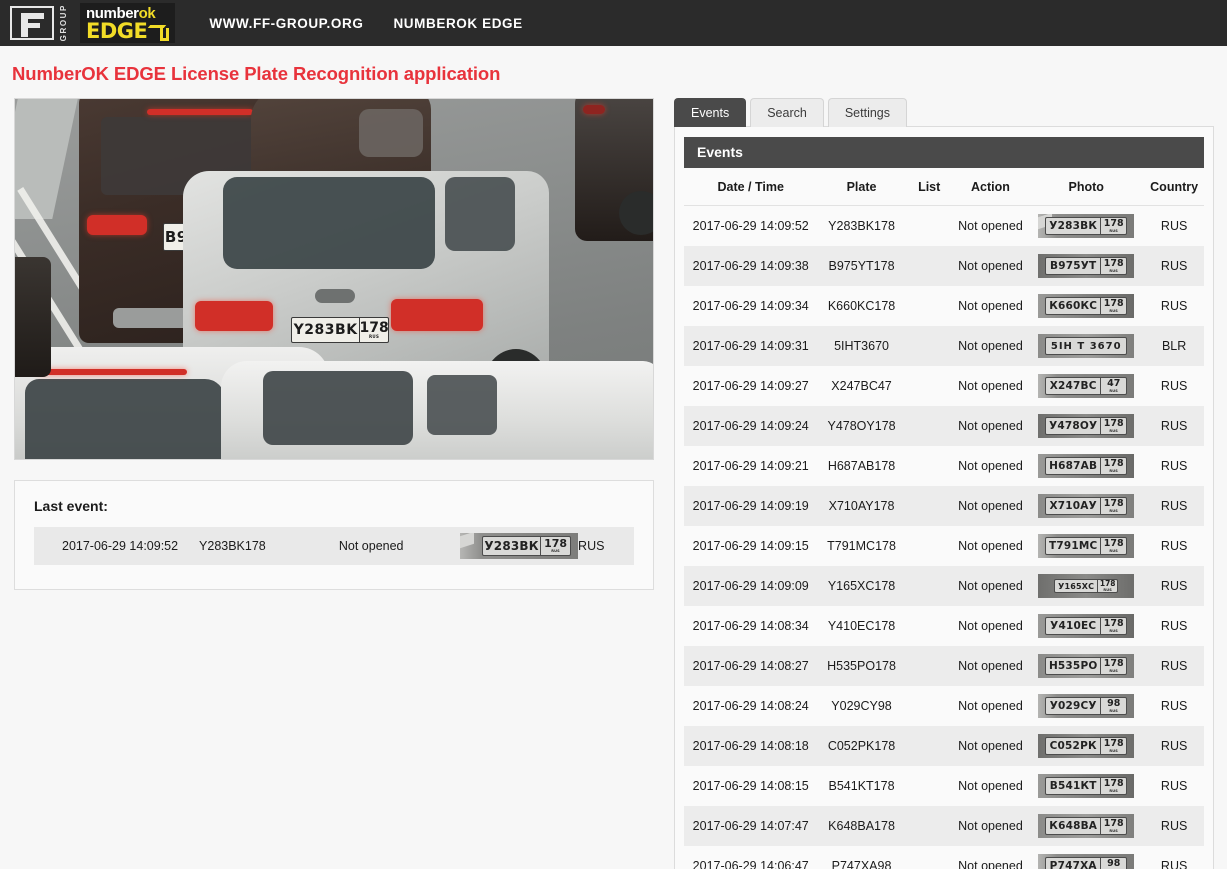 The height and width of the screenshot is (869, 1227). Describe the element at coordinates (944, 153) in the screenshot. I see `events-banner: Events` at that location.